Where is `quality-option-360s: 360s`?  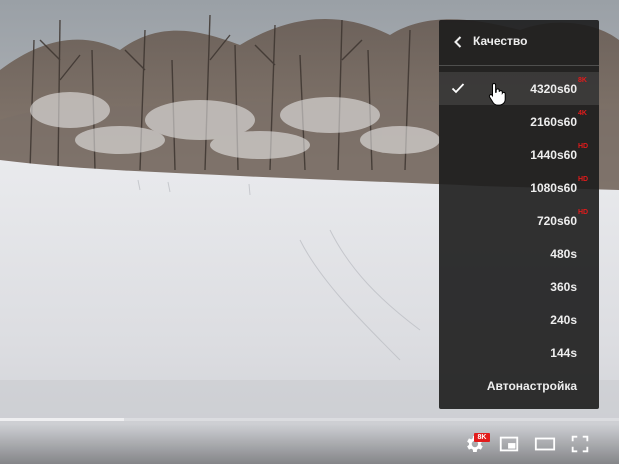 quality-option-360s: 360s is located at coordinates (519, 286).